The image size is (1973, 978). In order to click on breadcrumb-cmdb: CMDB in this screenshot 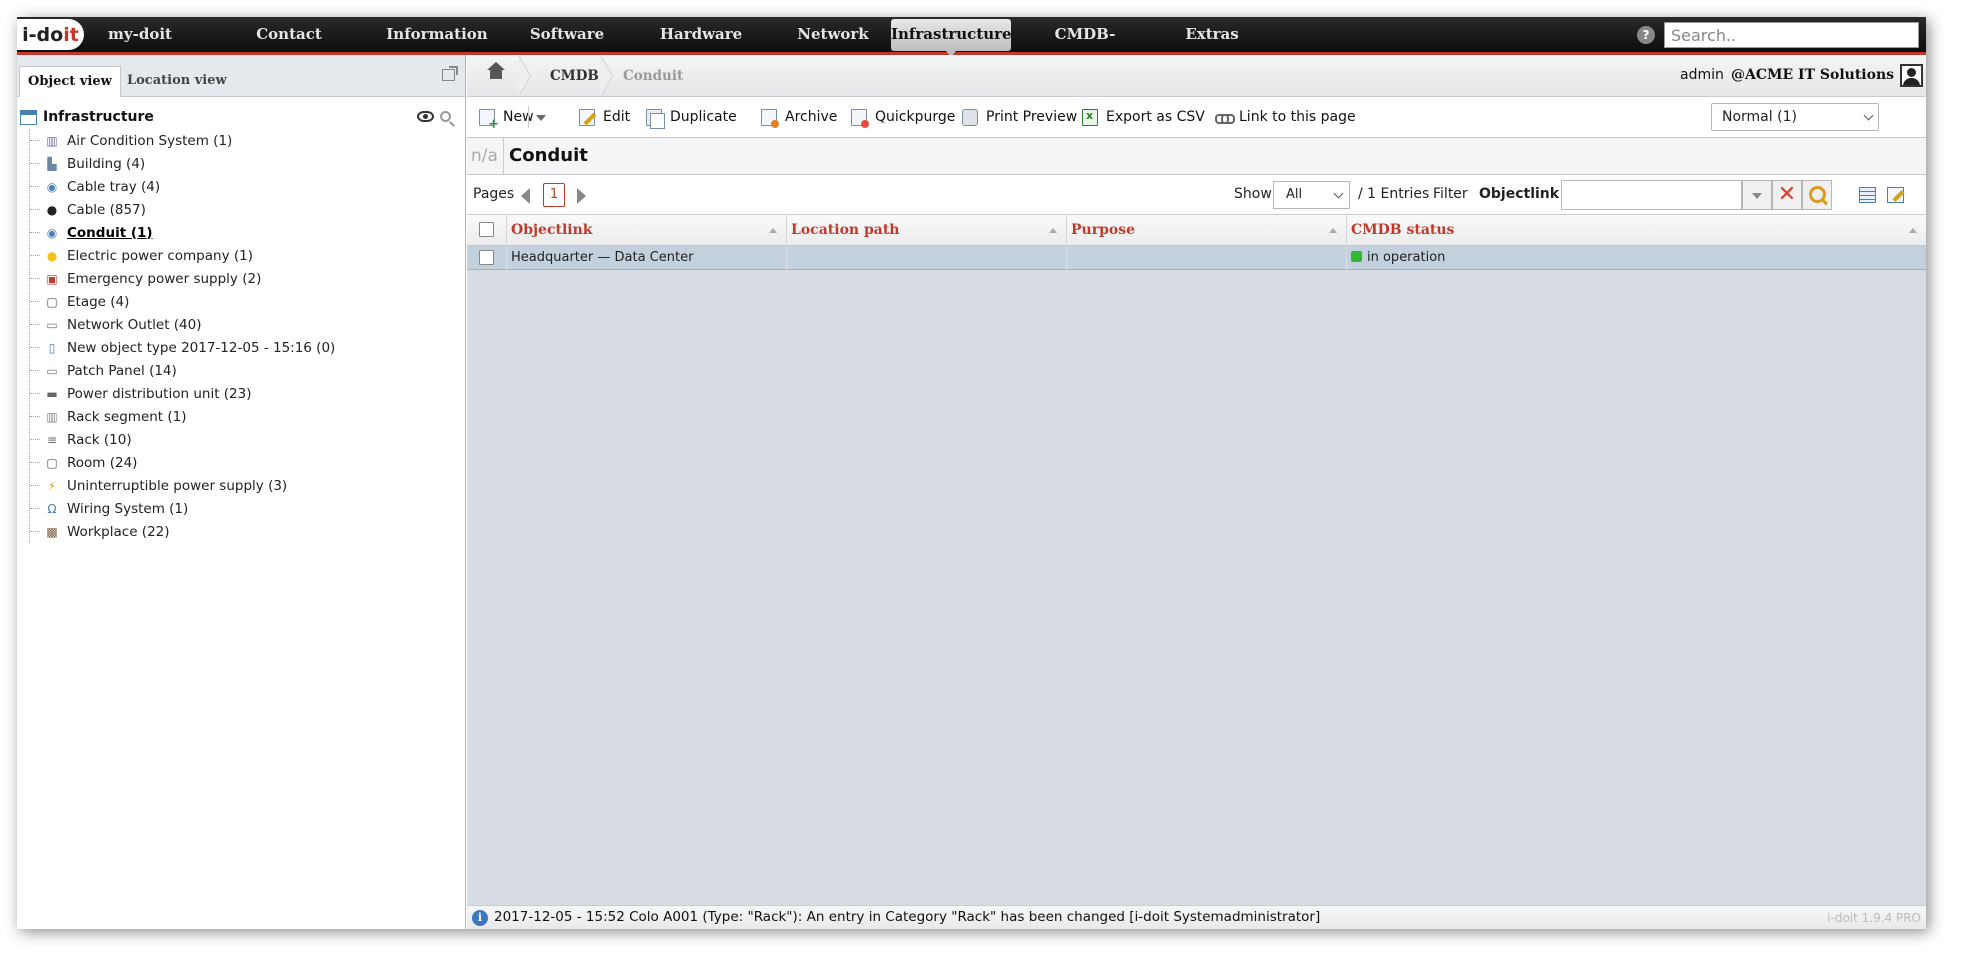, I will do `click(574, 76)`.